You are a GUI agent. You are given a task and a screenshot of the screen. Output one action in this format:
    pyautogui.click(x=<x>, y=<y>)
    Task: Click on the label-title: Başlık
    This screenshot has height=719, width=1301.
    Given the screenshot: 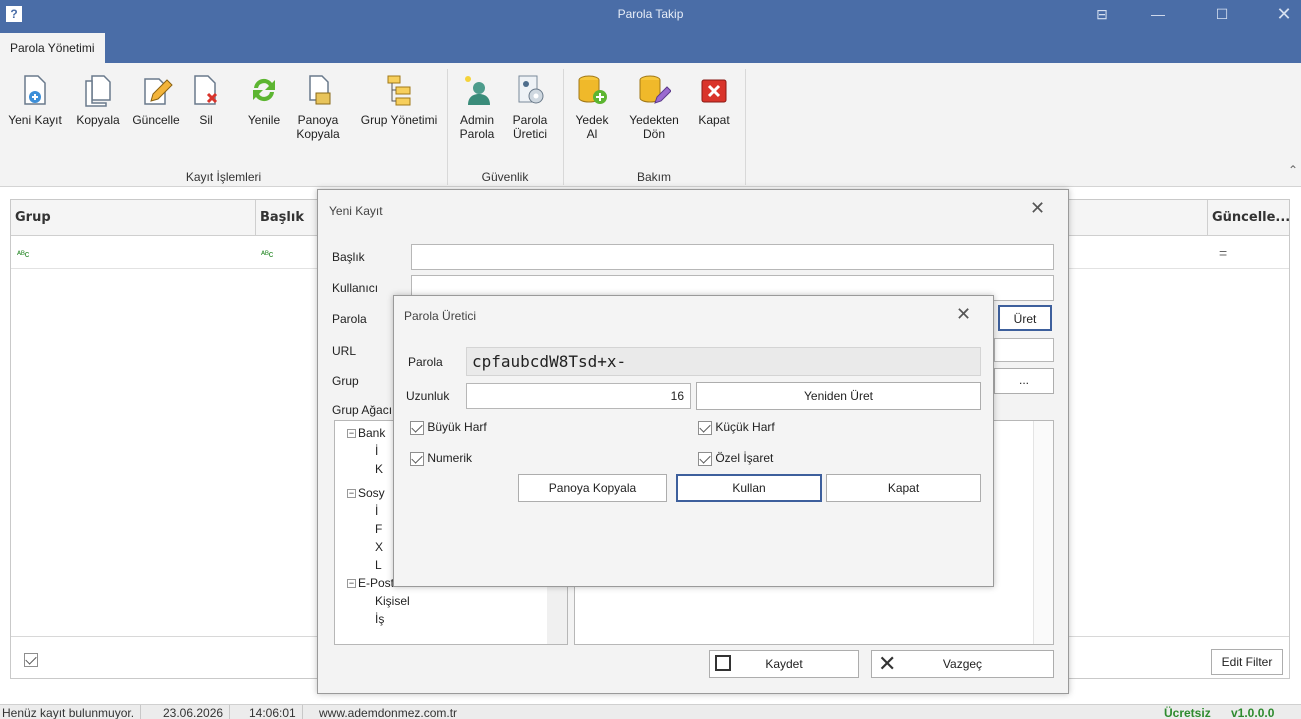 What is the action you would take?
    pyautogui.click(x=348, y=257)
    